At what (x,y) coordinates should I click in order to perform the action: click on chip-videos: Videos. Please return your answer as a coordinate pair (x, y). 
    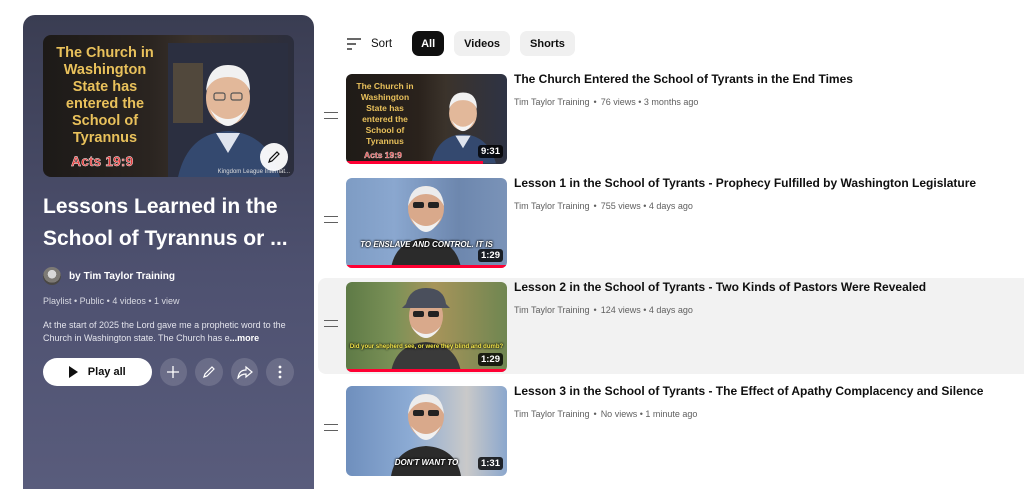
    Looking at the image, I should click on (482, 43).